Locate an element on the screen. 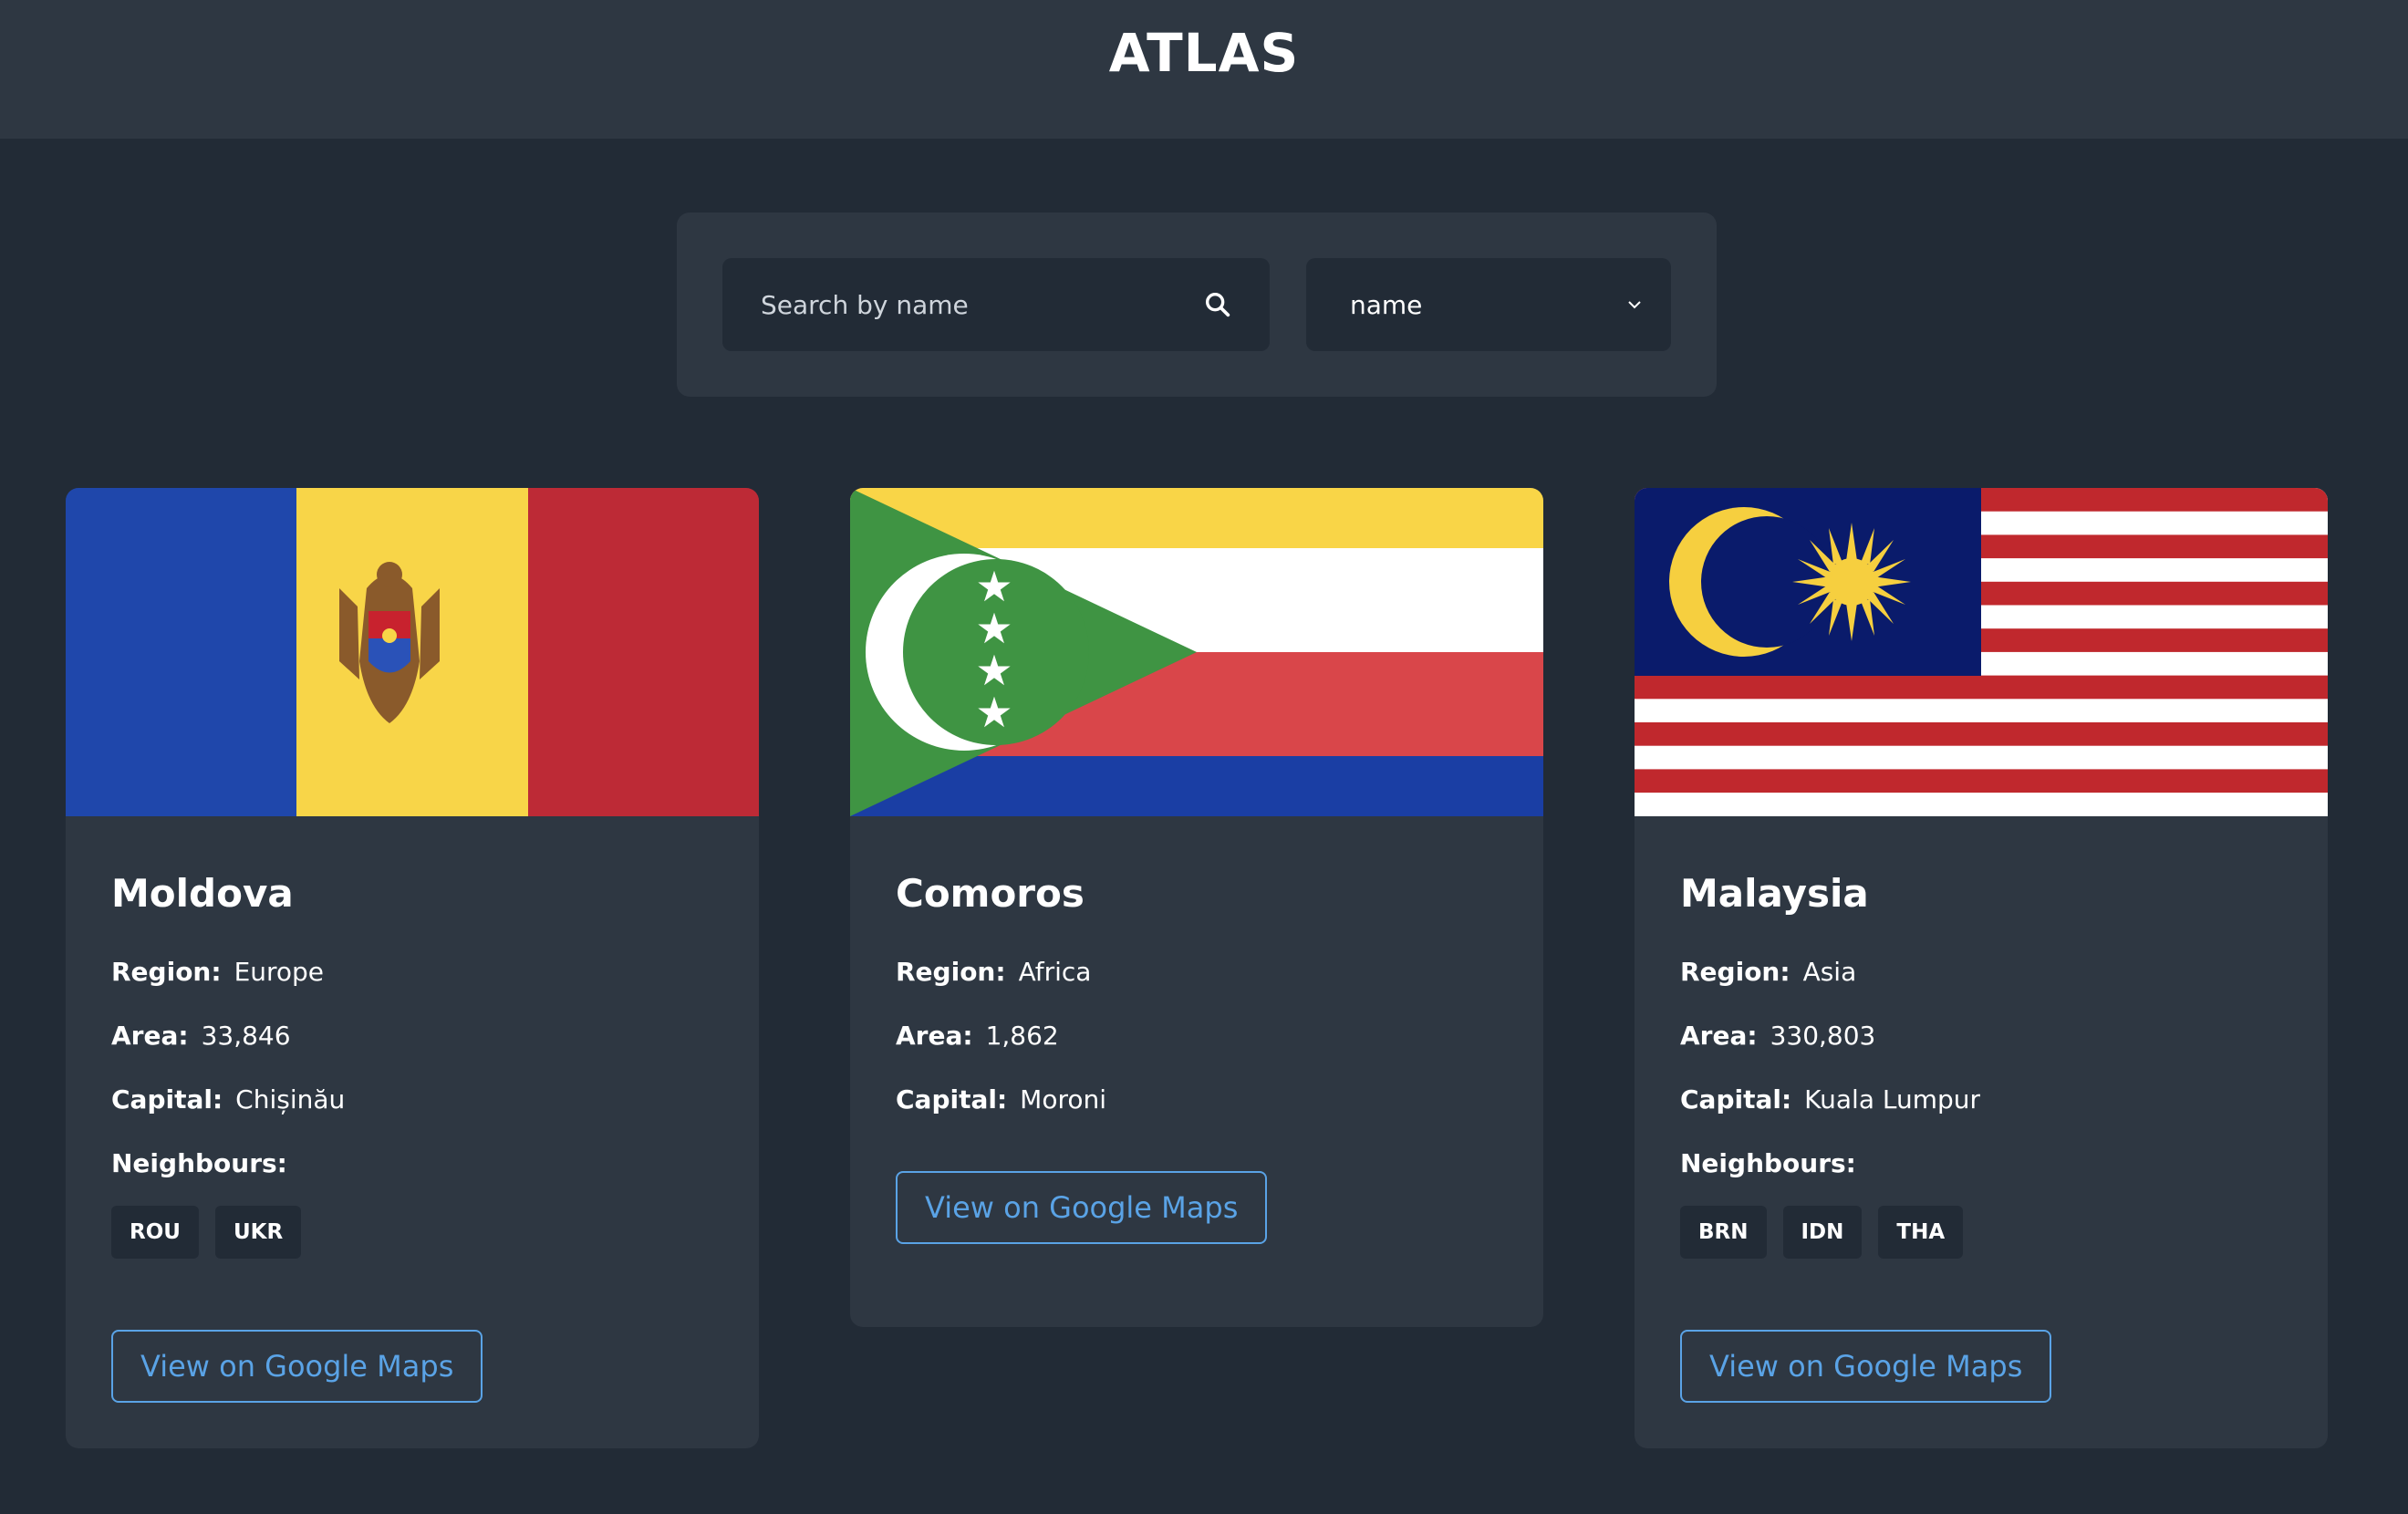 The image size is (2408, 1514). region-value: Europe is located at coordinates (279, 972).